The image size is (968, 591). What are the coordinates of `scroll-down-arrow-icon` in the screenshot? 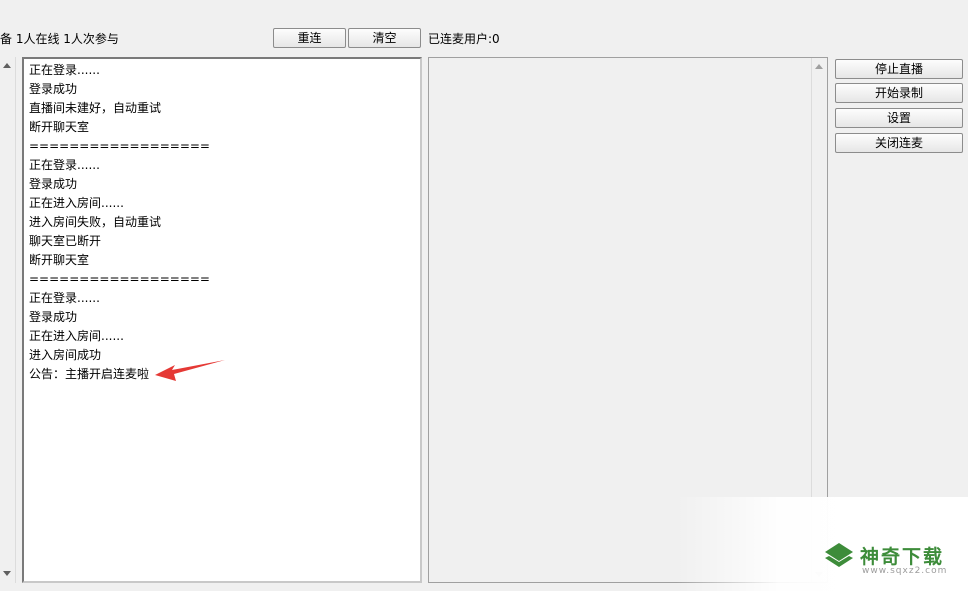 It's located at (7, 573).